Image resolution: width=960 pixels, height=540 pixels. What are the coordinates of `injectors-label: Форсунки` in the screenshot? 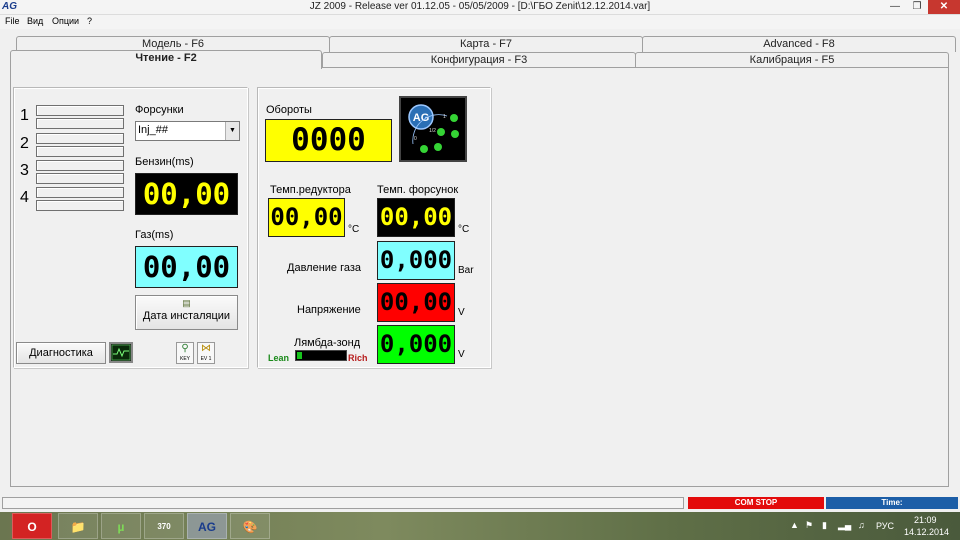 It's located at (159, 110).